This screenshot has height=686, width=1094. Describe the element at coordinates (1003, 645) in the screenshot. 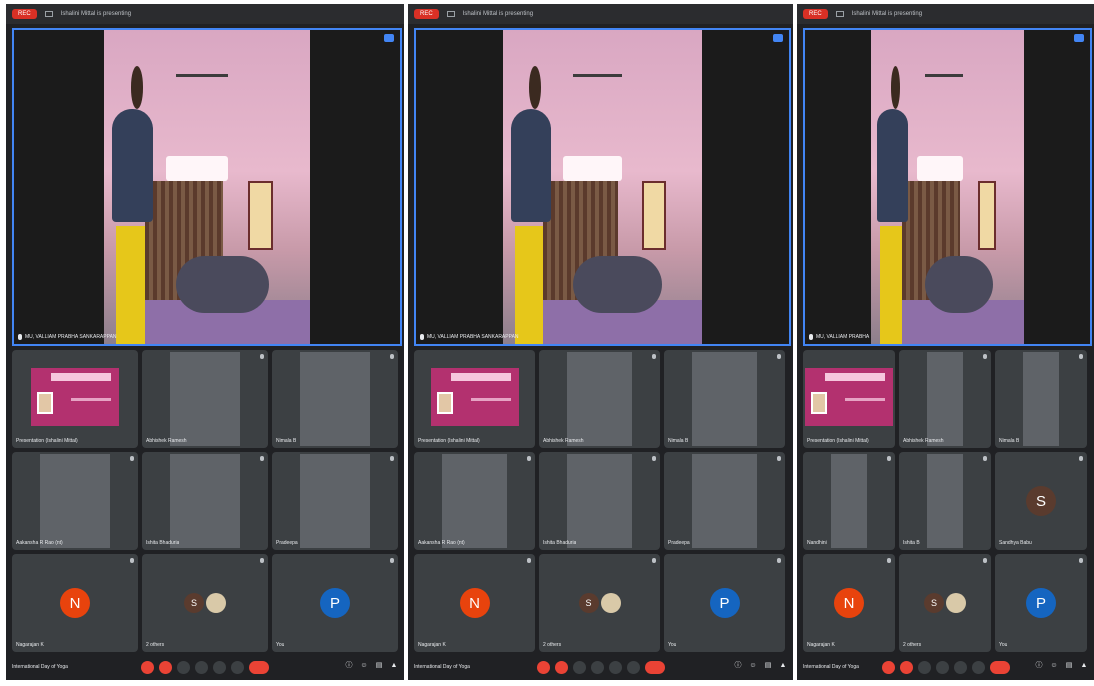

I see `participant-name: You` at that location.